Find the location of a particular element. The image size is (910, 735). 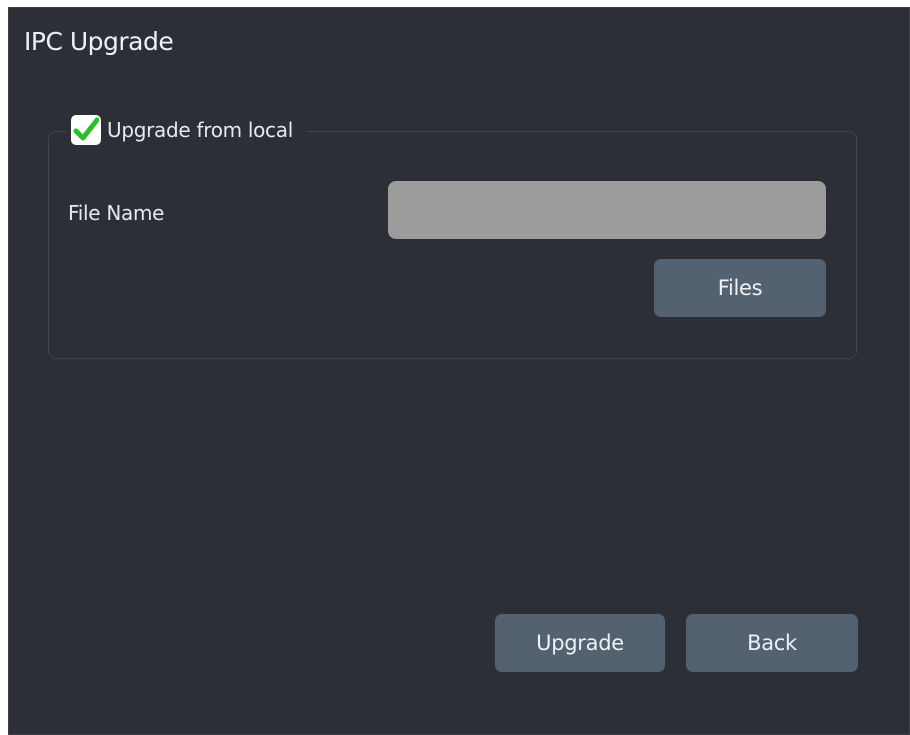

group-legend: Upgrade from local is located at coordinates (187, 130).